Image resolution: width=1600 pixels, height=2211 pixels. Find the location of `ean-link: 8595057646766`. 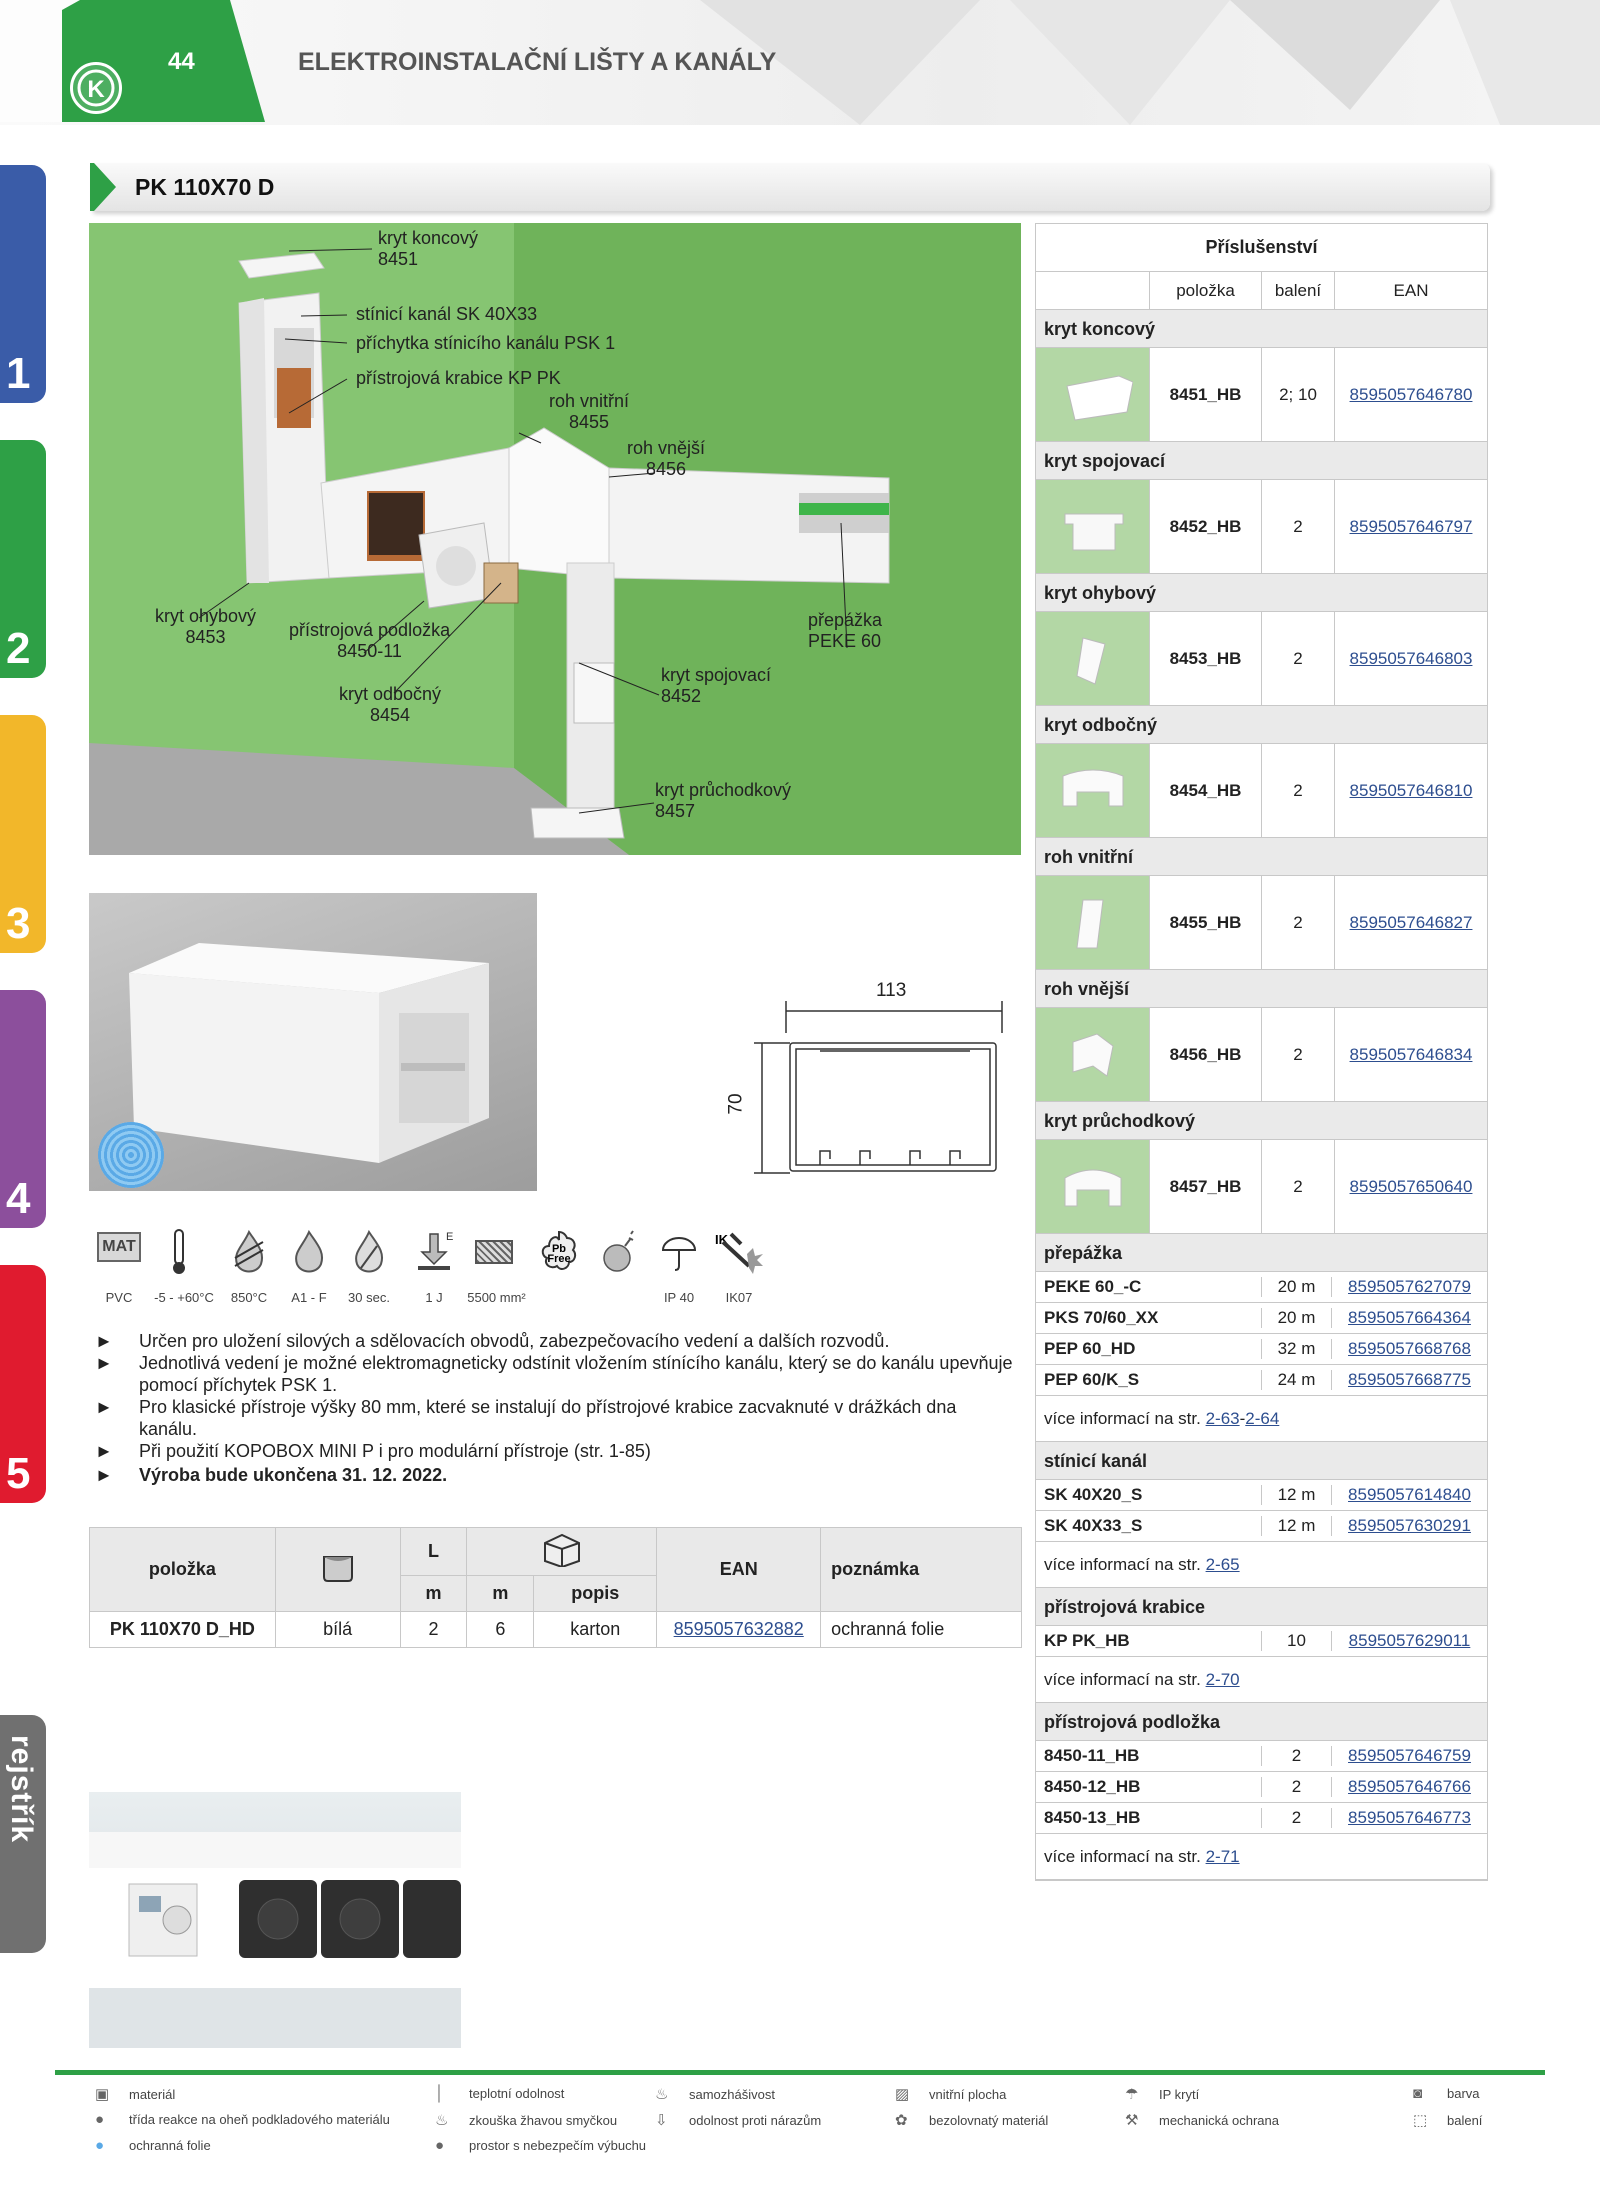

ean-link: 8595057646766 is located at coordinates (1409, 1787).